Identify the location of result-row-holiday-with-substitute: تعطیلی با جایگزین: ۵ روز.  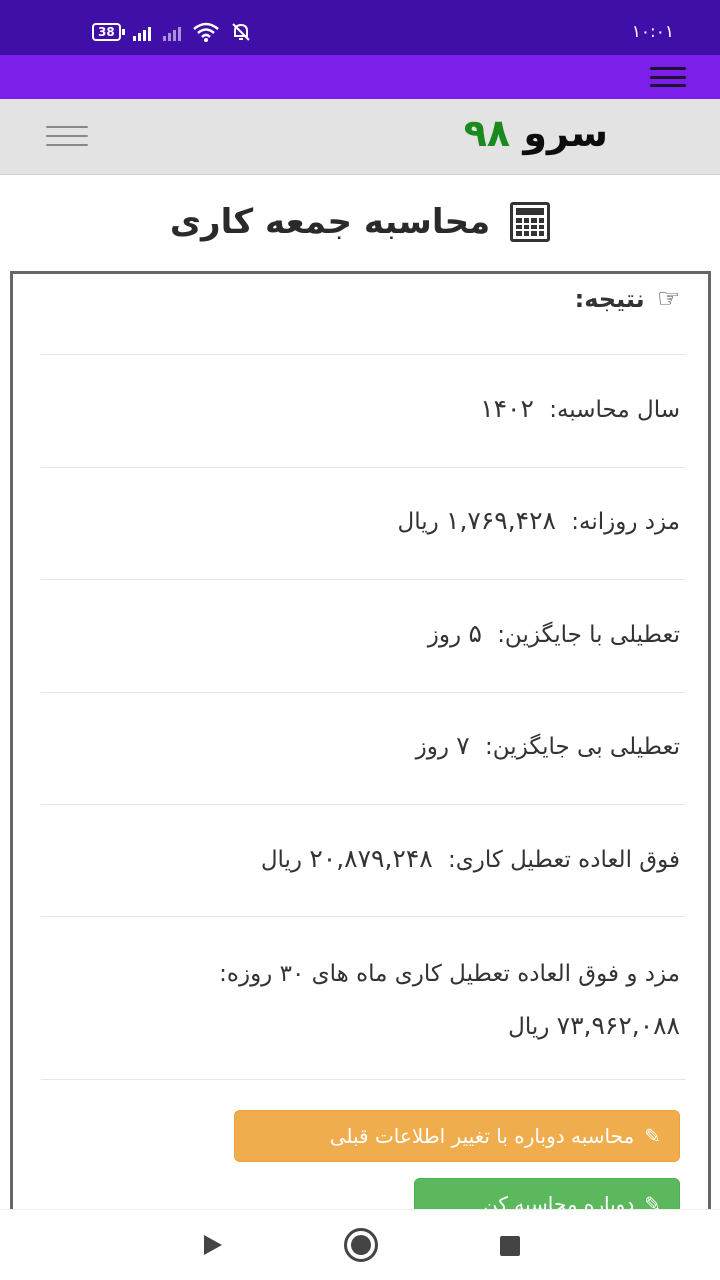
(357, 634).